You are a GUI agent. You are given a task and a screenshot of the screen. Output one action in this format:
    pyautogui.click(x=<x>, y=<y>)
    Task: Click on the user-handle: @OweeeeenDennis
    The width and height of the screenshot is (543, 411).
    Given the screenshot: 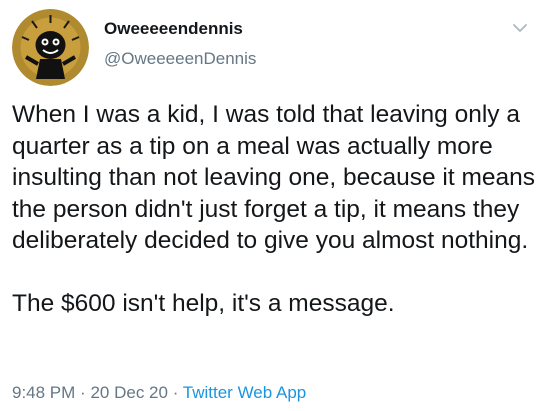 What is the action you would take?
    pyautogui.click(x=180, y=59)
    